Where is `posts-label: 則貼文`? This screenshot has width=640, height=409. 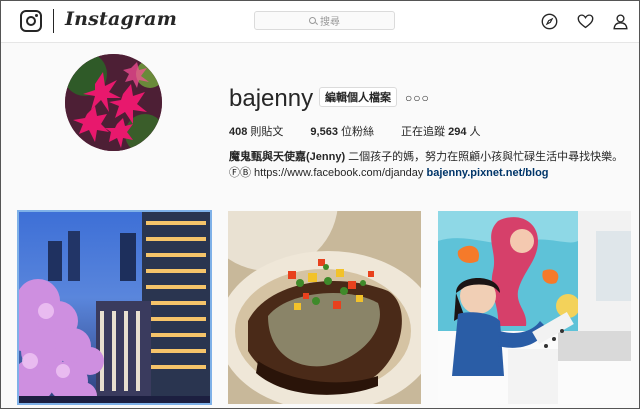
posts-label: 則貼文 is located at coordinates (265, 132).